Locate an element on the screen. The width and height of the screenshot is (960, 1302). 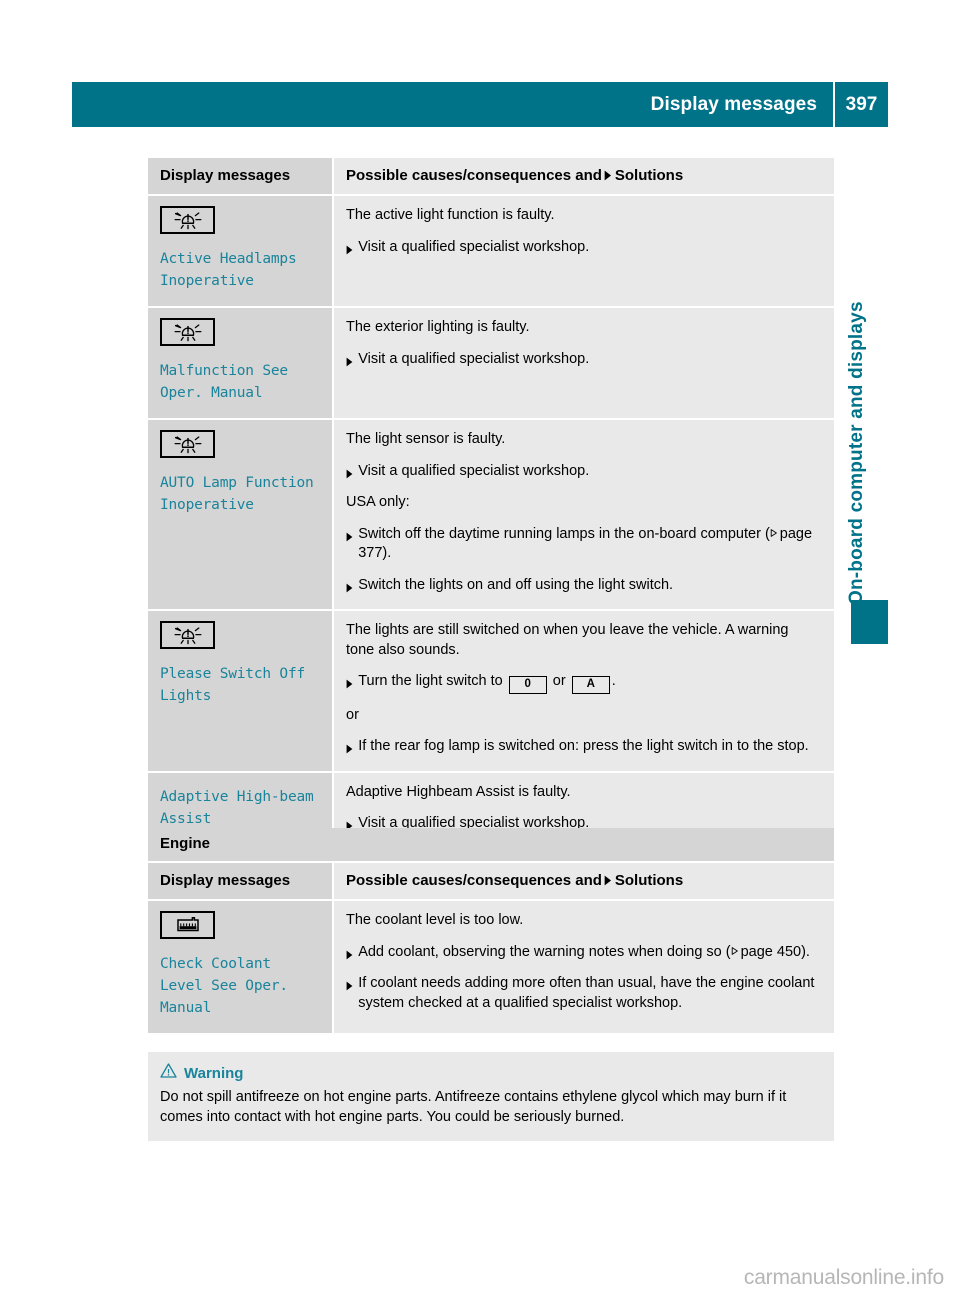
step-conjunction-text: or is located at coordinates (559, 681).